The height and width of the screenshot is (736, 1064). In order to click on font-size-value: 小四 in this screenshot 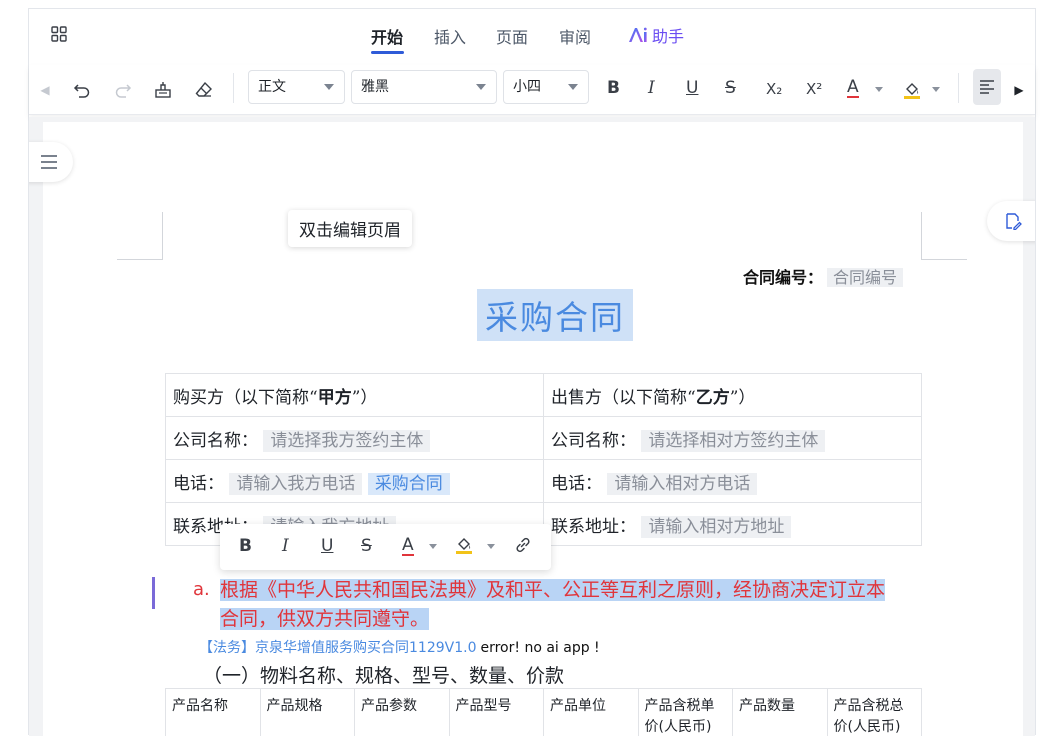, I will do `click(527, 87)`.